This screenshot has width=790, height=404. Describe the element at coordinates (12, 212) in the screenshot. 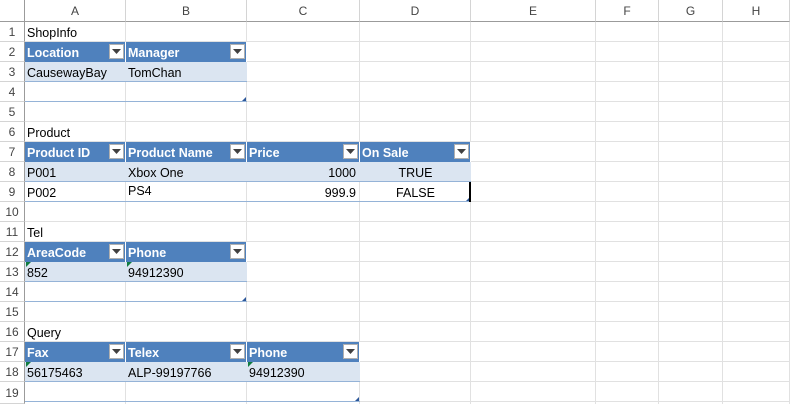

I see `row-header-10: 10` at that location.